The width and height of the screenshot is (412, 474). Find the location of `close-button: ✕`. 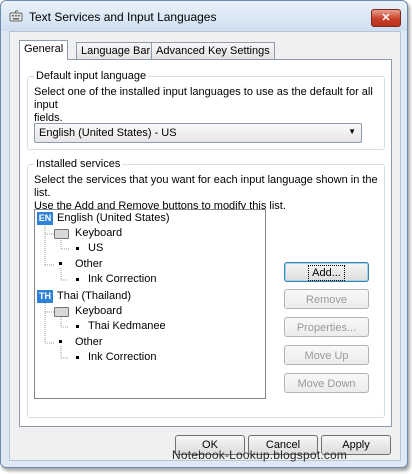

close-button: ✕ is located at coordinates (386, 18).